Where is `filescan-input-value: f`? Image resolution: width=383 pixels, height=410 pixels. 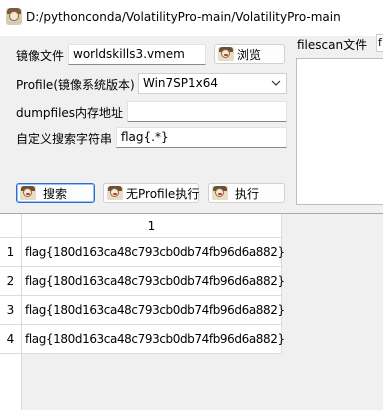 filescan-input-value: f is located at coordinates (380, 42).